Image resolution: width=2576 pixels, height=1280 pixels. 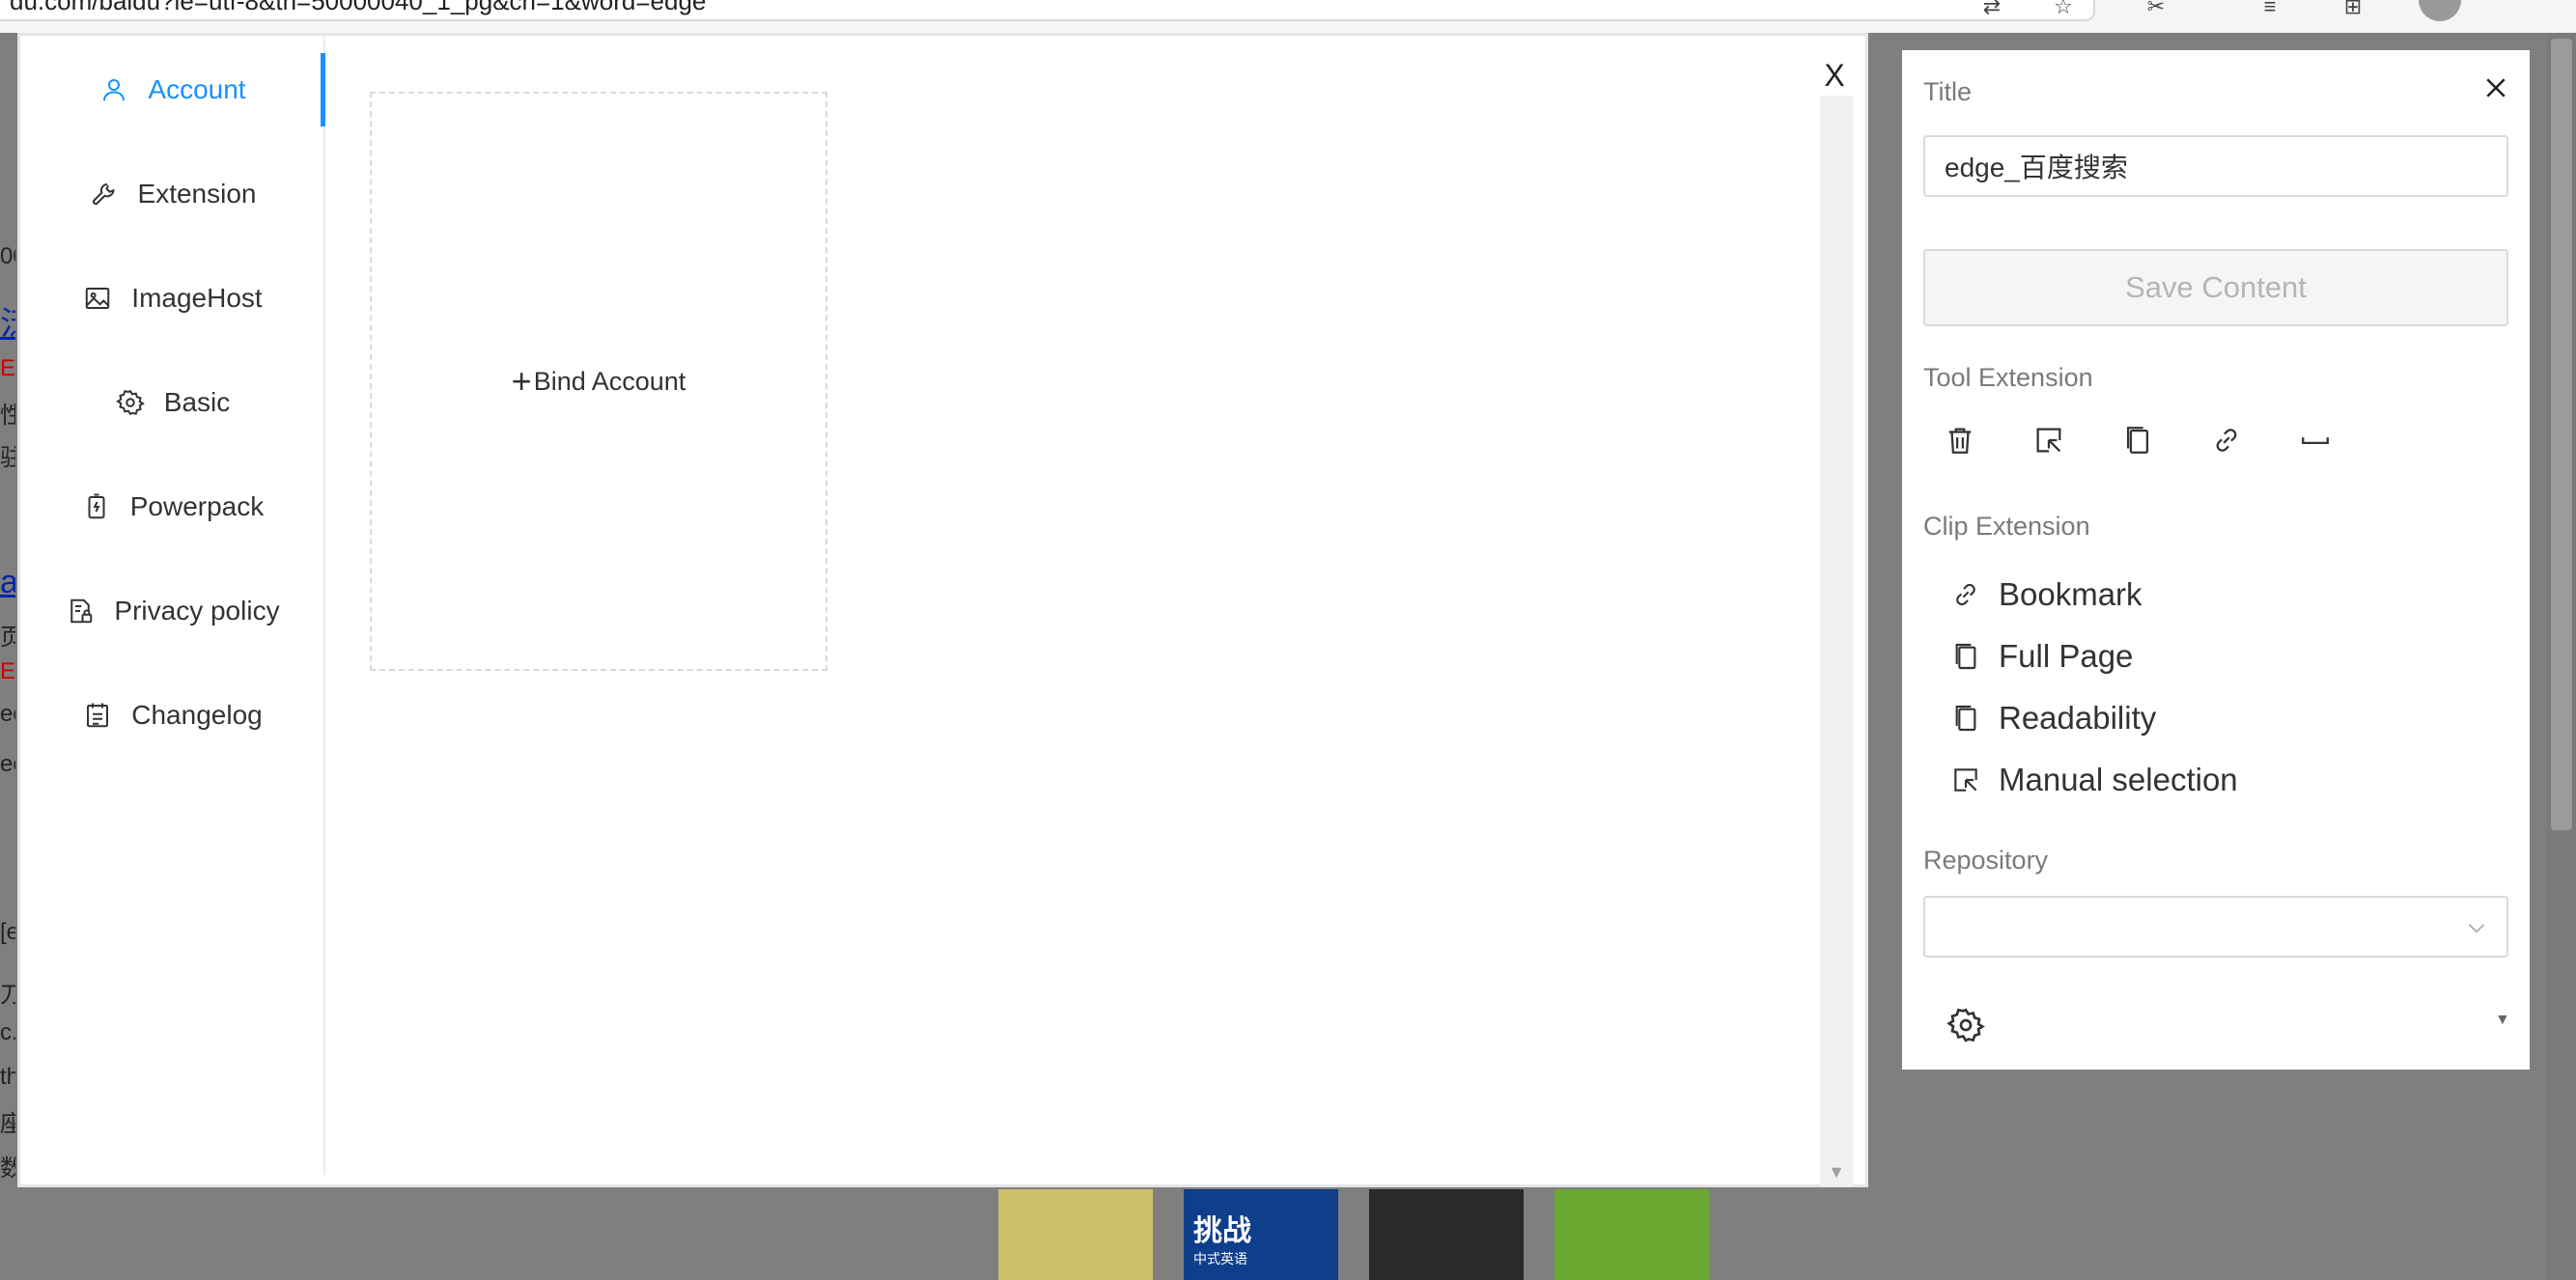 I want to click on nav-item-imagehost: ImageHost, so click(x=173, y=298).